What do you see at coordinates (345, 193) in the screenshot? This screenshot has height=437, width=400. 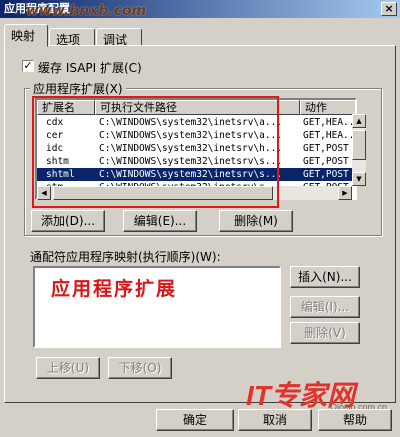 I see `scroll-right-icon: ▶` at bounding box center [345, 193].